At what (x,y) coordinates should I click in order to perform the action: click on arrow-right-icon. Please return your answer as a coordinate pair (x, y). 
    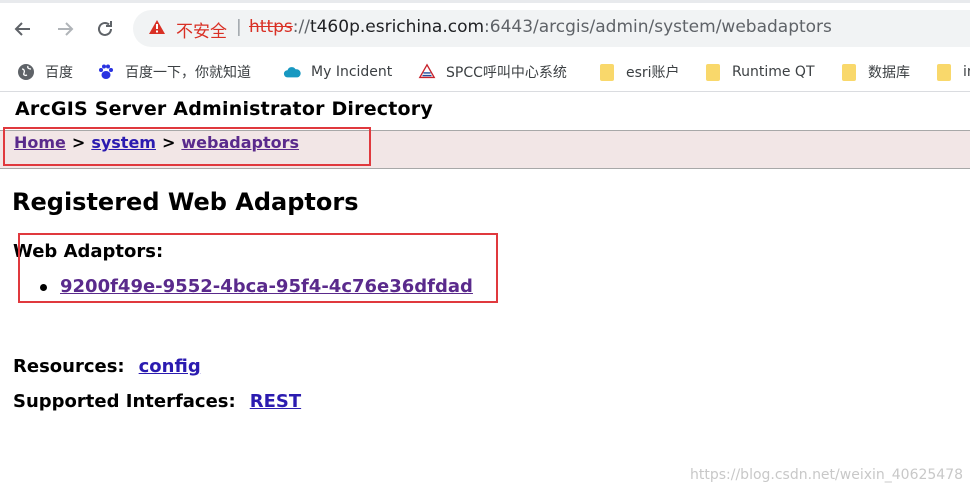
    Looking at the image, I should click on (66, 29).